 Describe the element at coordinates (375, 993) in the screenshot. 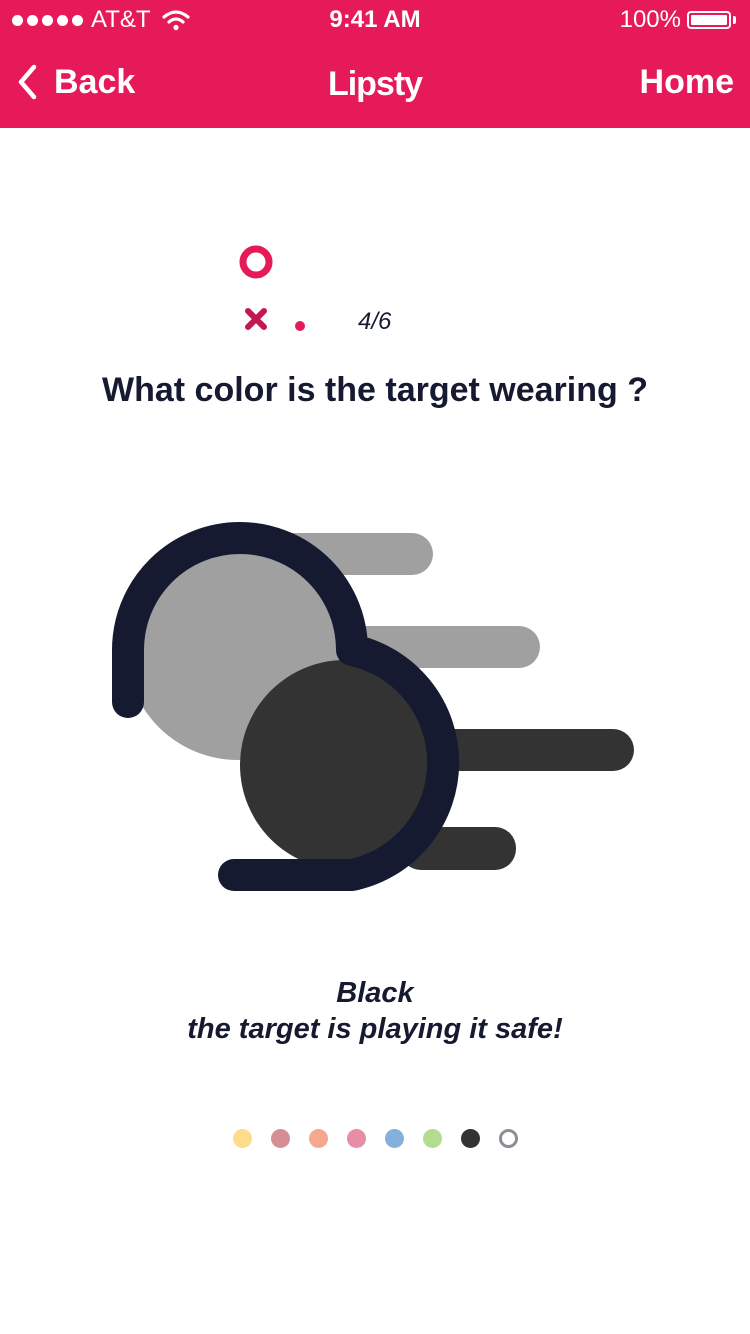

I see `answer-color: Black` at that location.